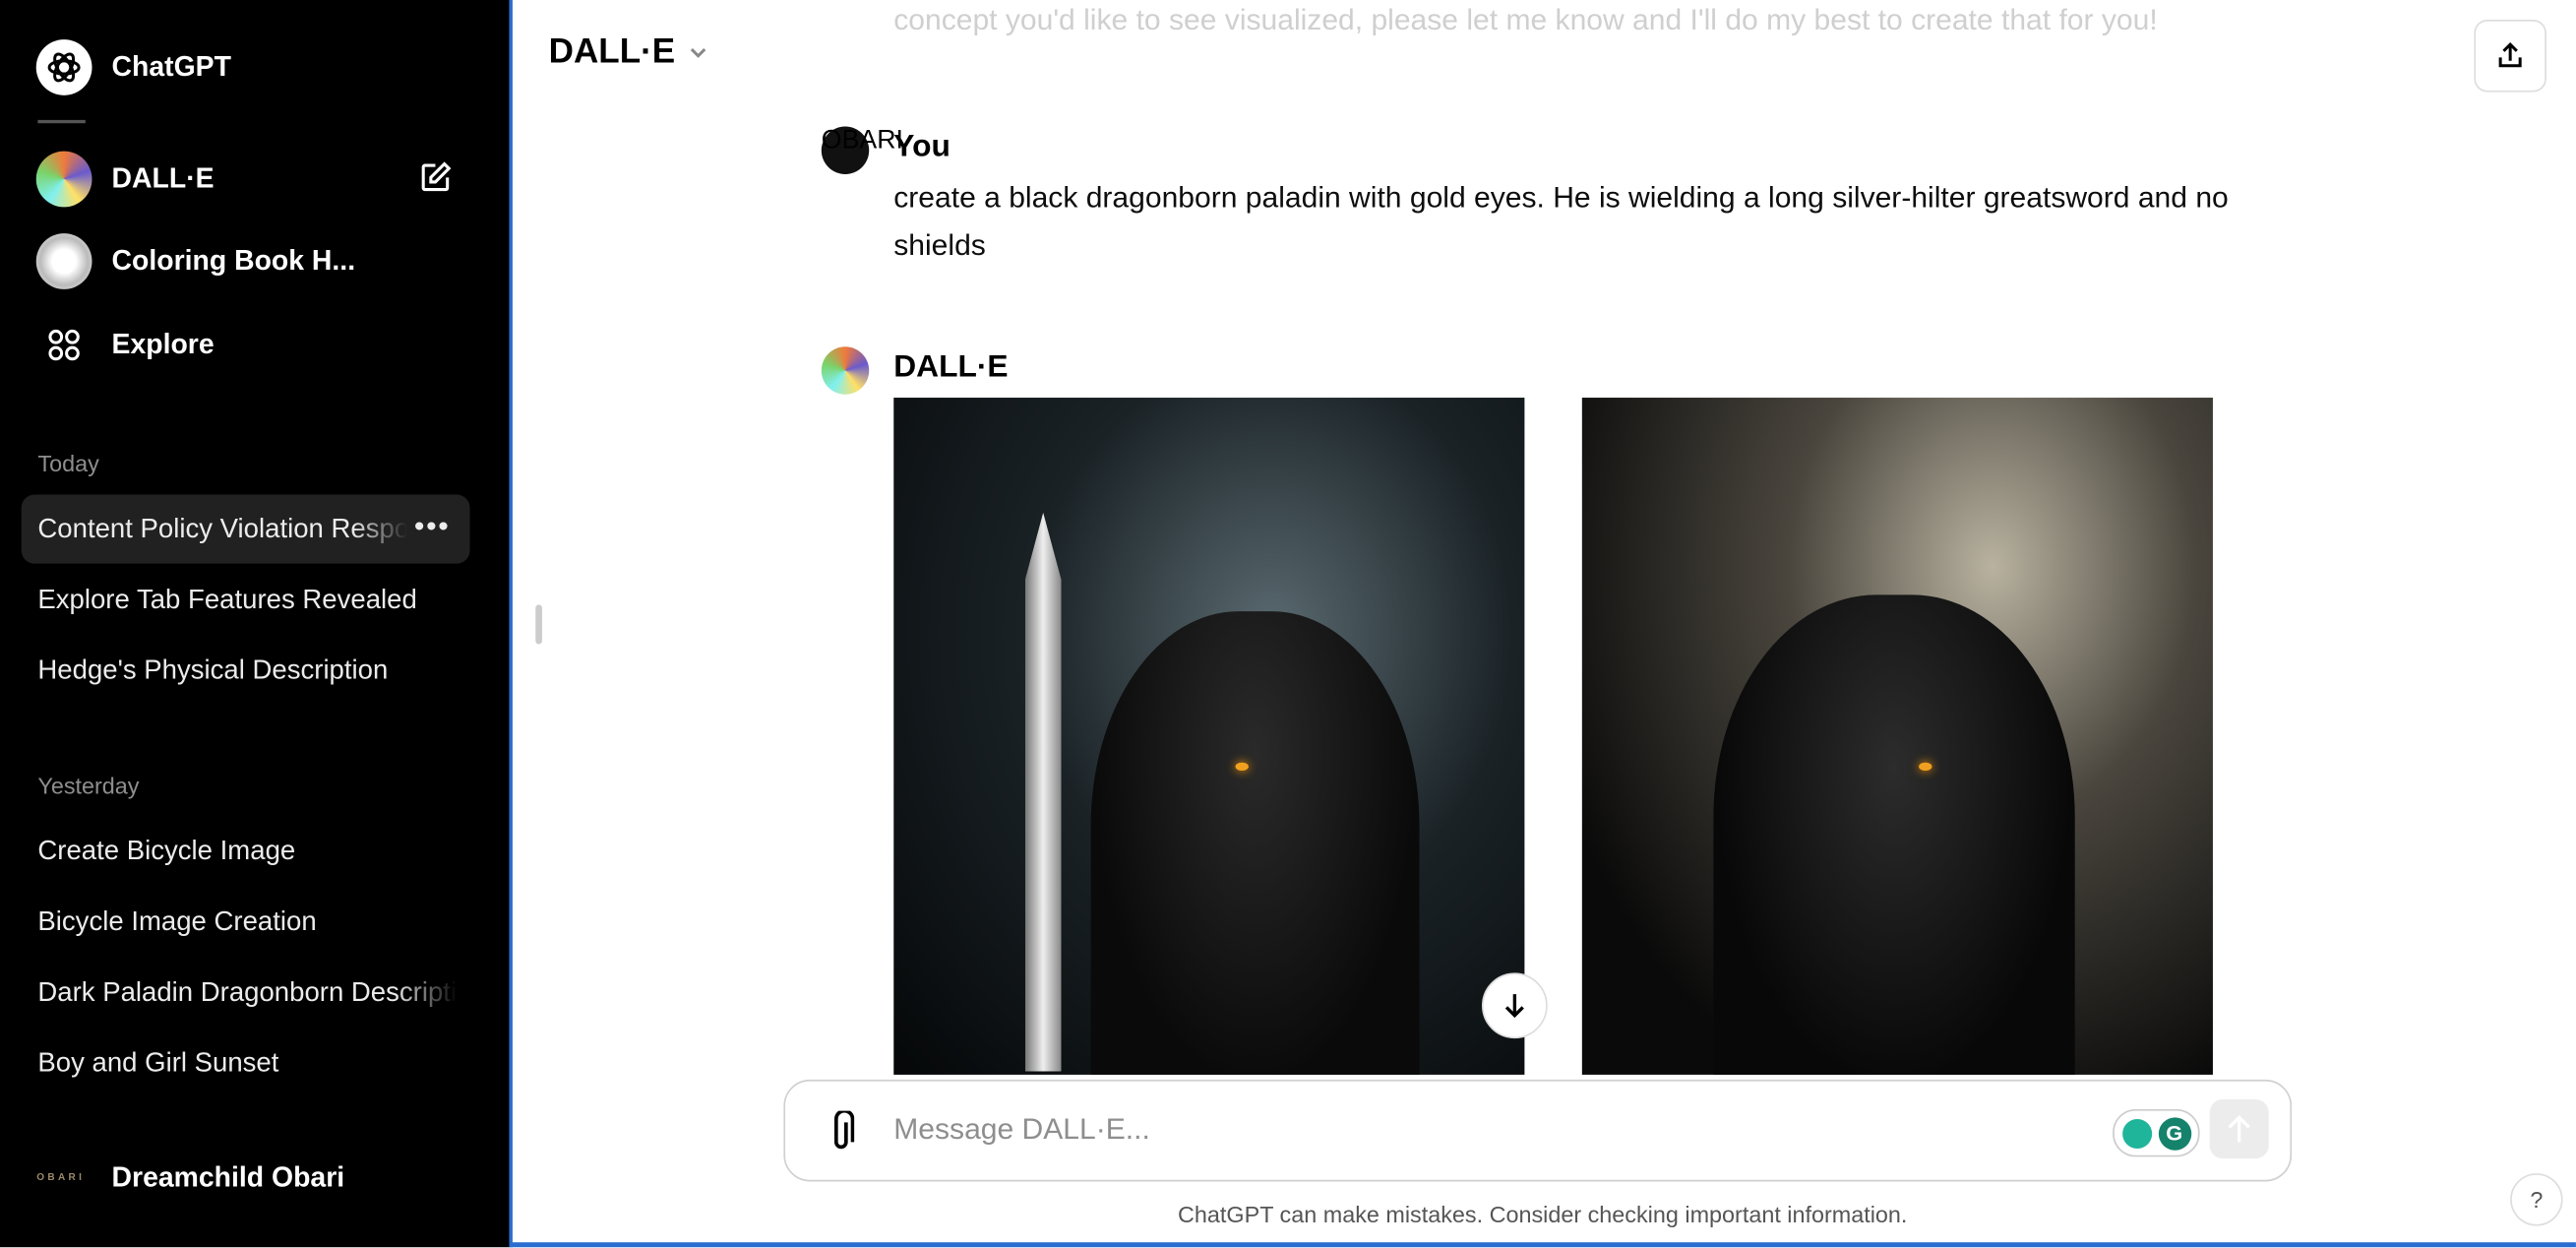 The width and height of the screenshot is (2576, 1248). I want to click on history-label: Bicycle Image Creation, so click(177, 920).